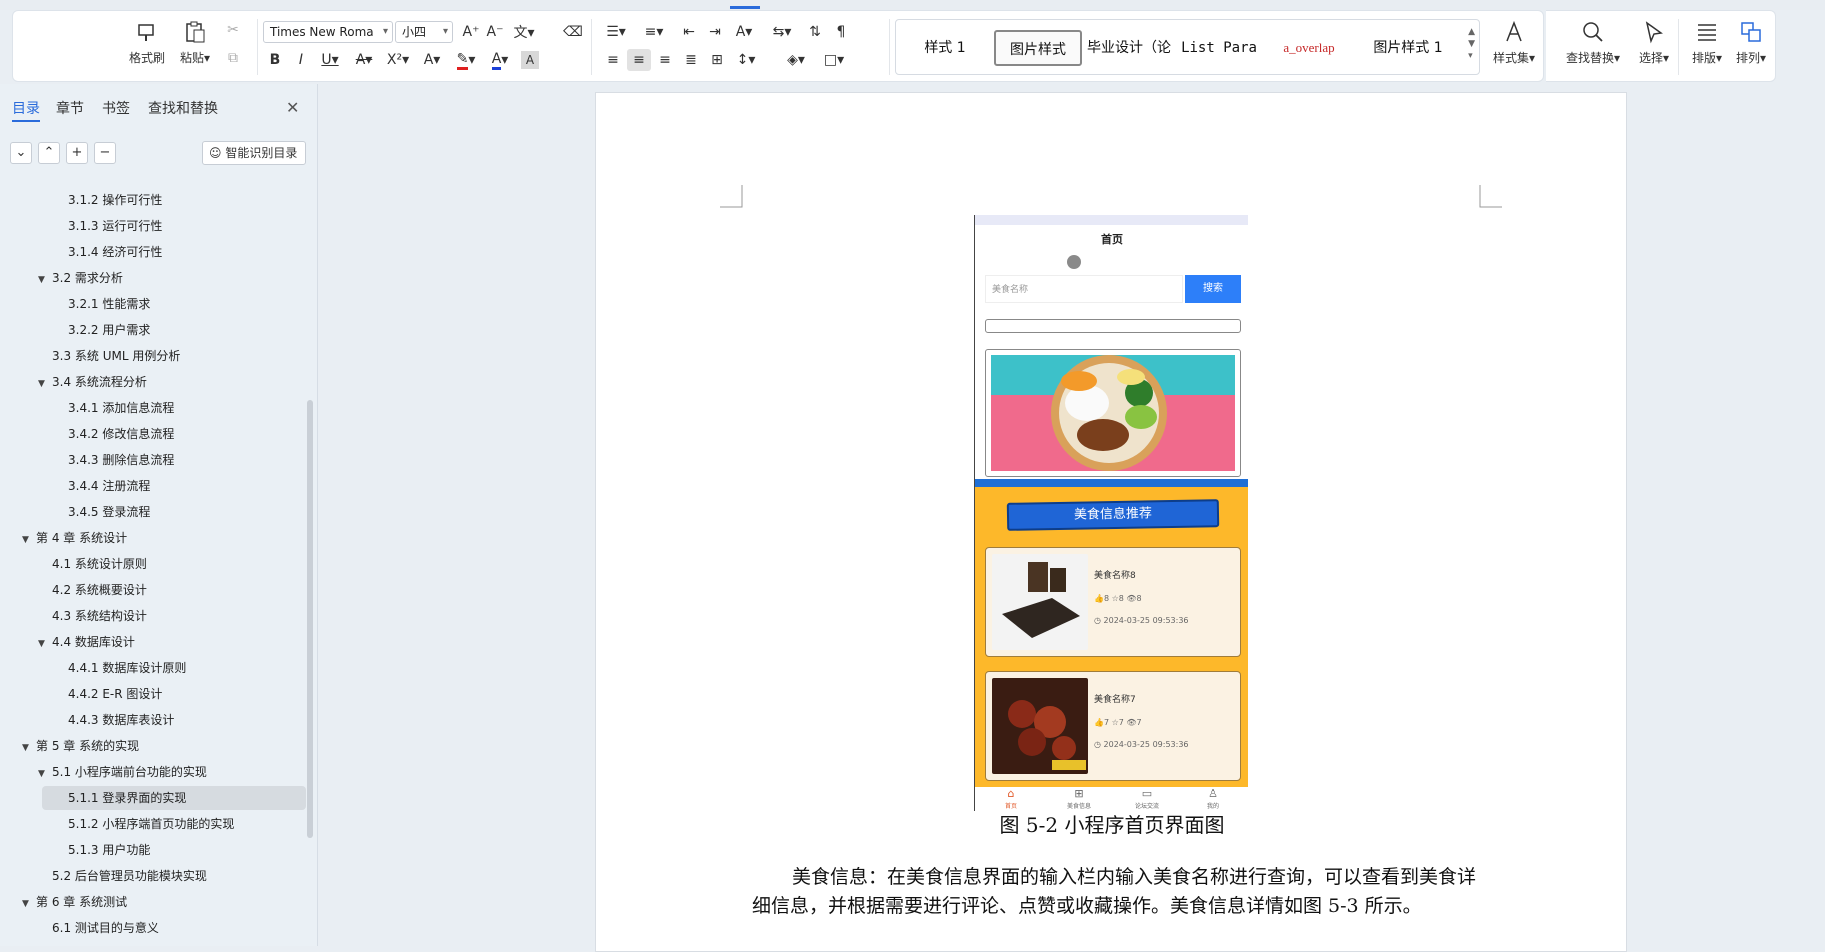 This screenshot has width=1825, height=952. Describe the element at coordinates (1219, 48) in the screenshot. I see `style-item-list-para: List Para` at that location.